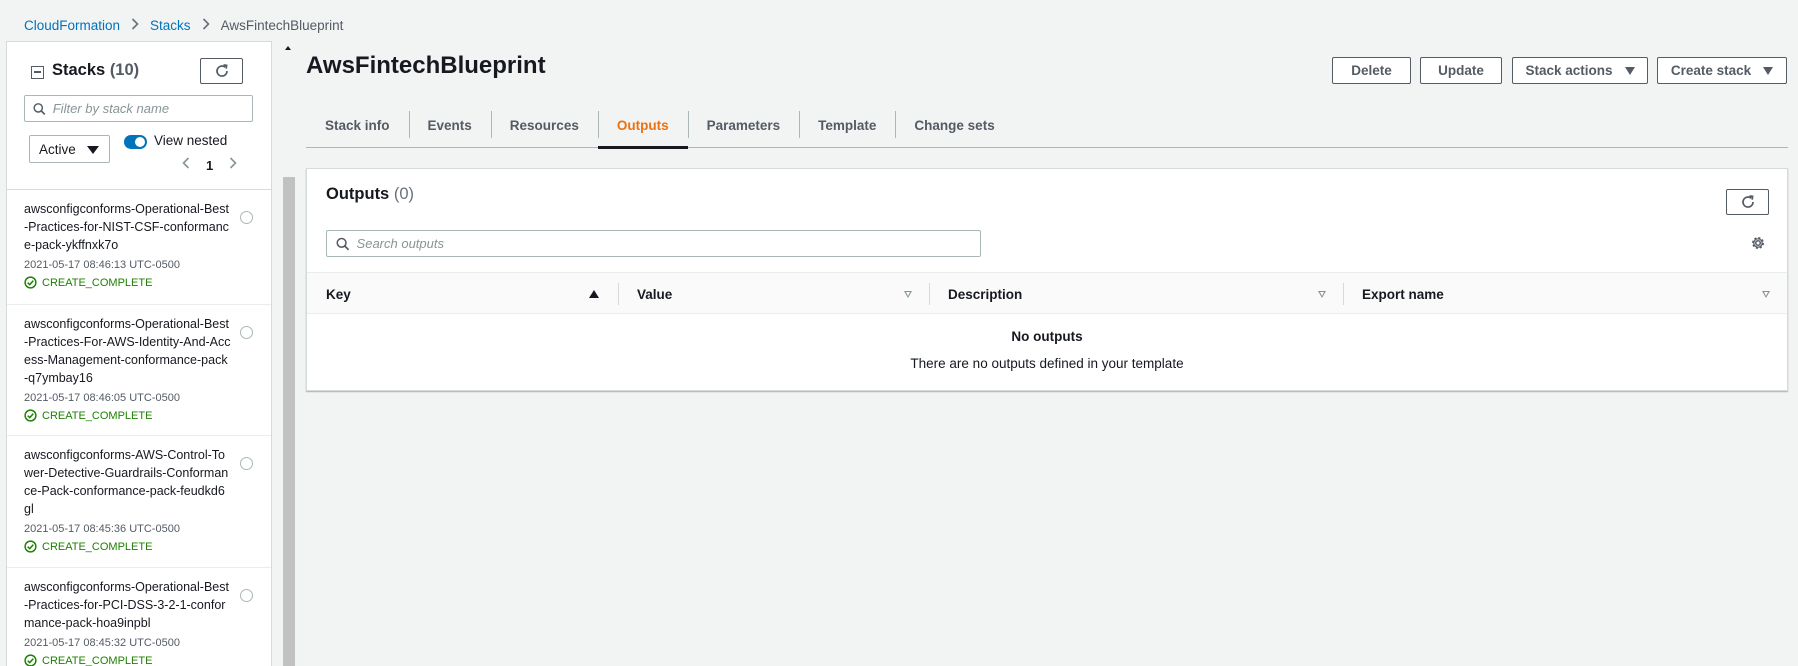 This screenshot has width=1798, height=666. I want to click on scroll-up-arrow-icon, so click(288, 48).